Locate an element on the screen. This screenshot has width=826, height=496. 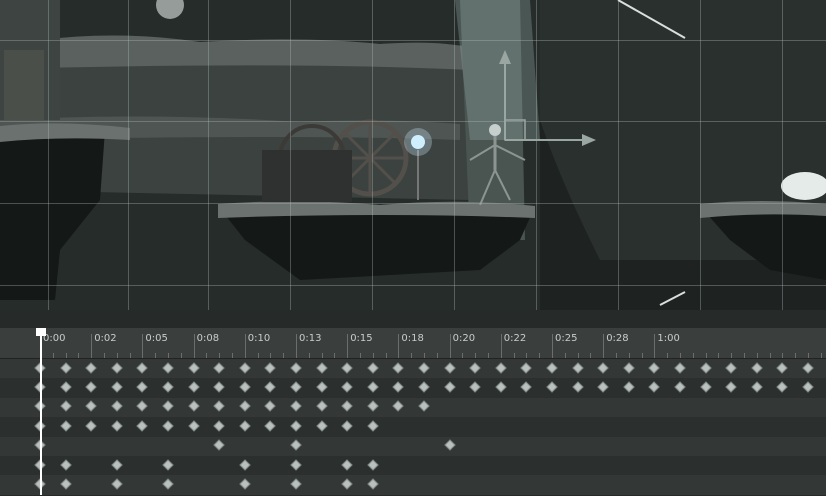
gizmo-plane-handle is located at coordinates (515, 130).